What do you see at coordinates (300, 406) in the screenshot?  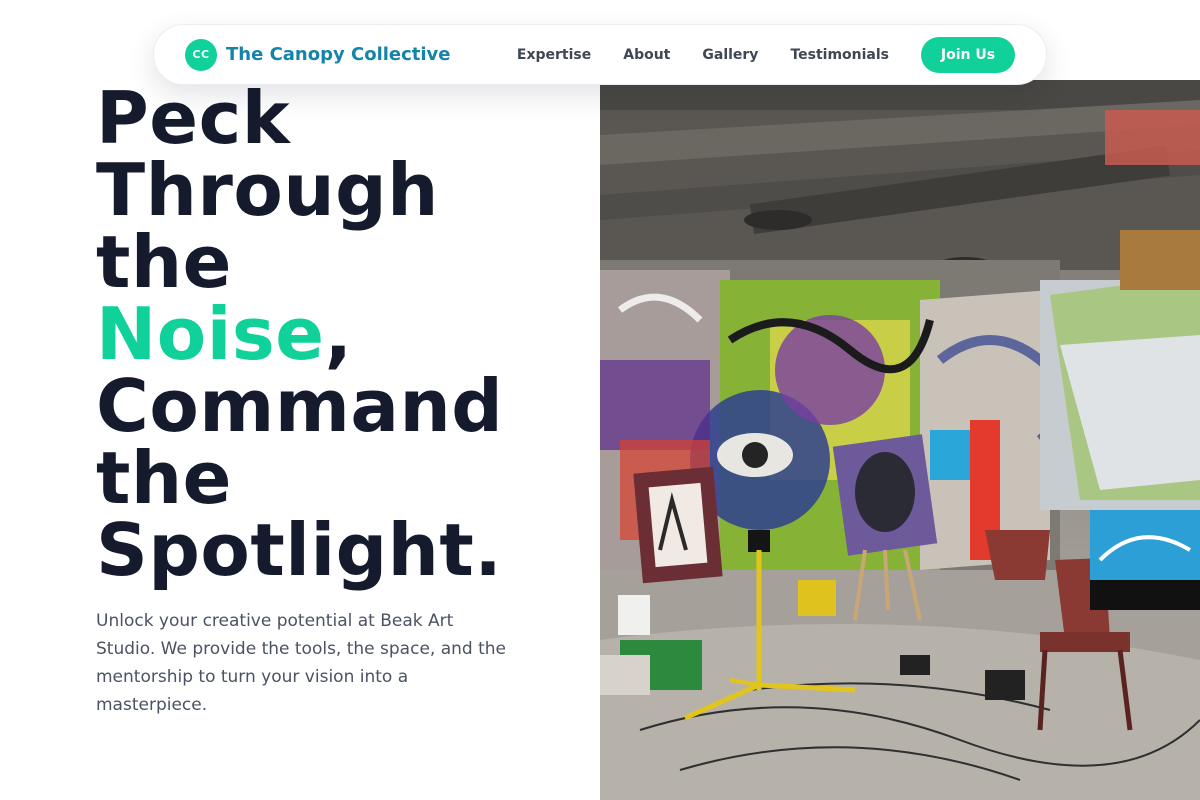 I see `headline-line: Command` at bounding box center [300, 406].